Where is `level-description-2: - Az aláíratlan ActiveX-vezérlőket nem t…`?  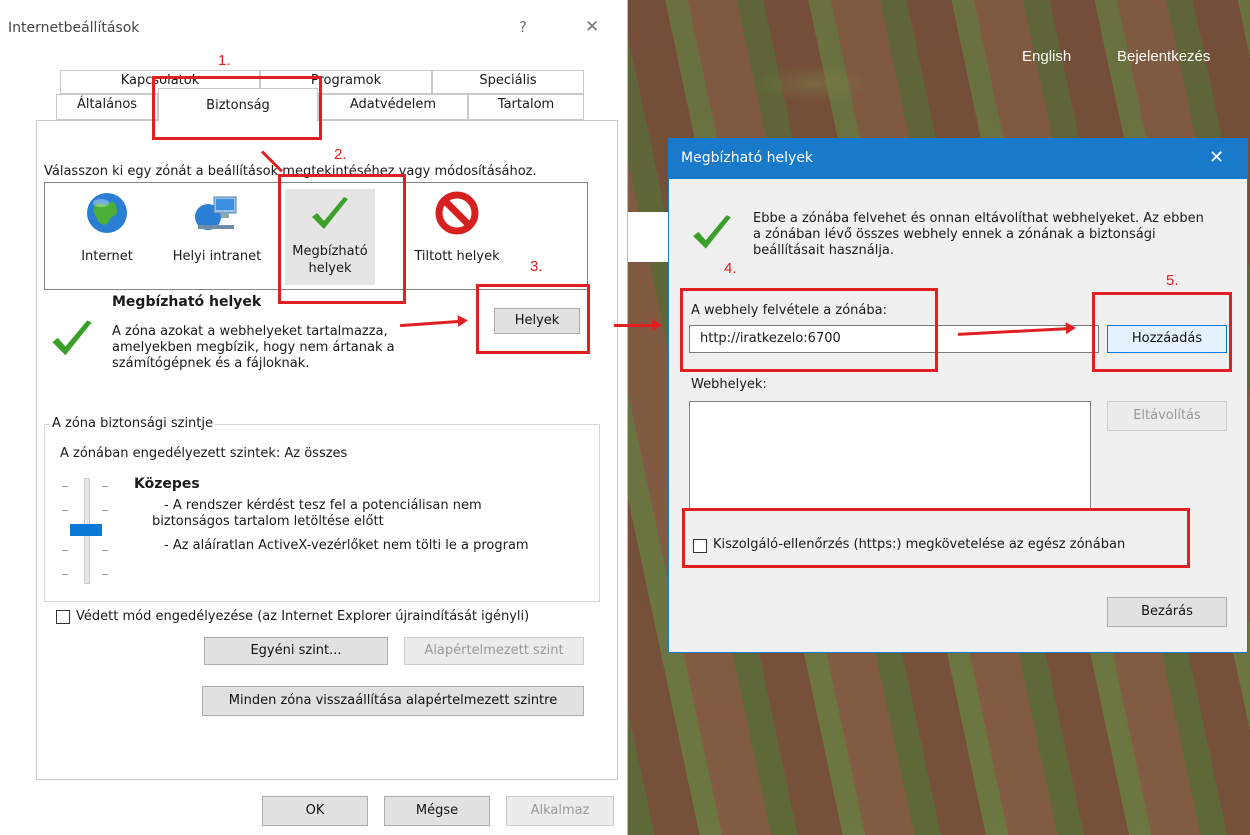 level-description-2: - Az aláíratlan ActiveX-vezérlőket nem t… is located at coordinates (346, 545).